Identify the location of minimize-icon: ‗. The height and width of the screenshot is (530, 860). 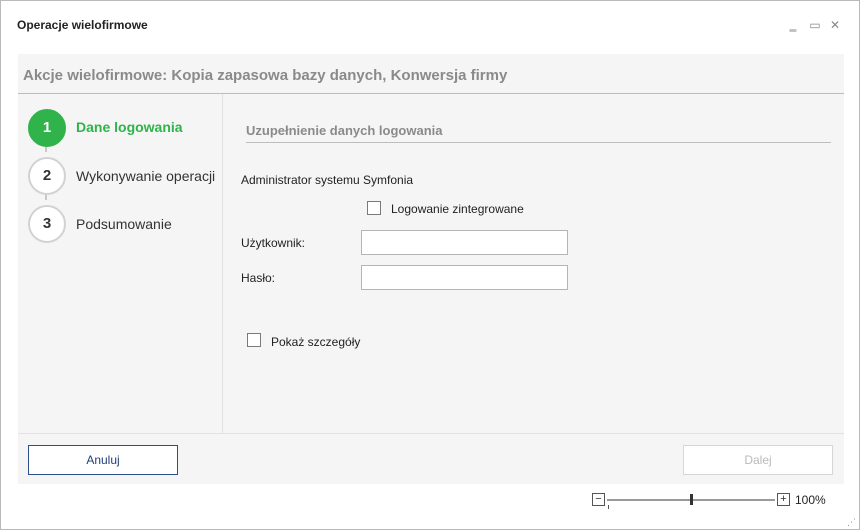
(793, 25).